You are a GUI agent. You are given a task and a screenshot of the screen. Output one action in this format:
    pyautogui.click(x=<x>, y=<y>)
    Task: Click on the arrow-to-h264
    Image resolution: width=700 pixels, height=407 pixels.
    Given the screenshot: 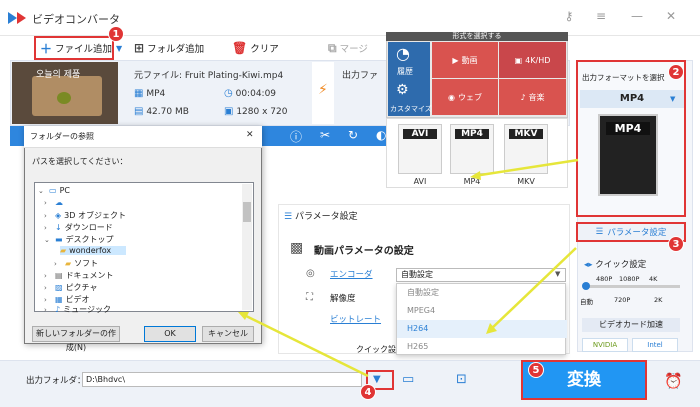 What is the action you would take?
    pyautogui.click(x=533, y=289)
    